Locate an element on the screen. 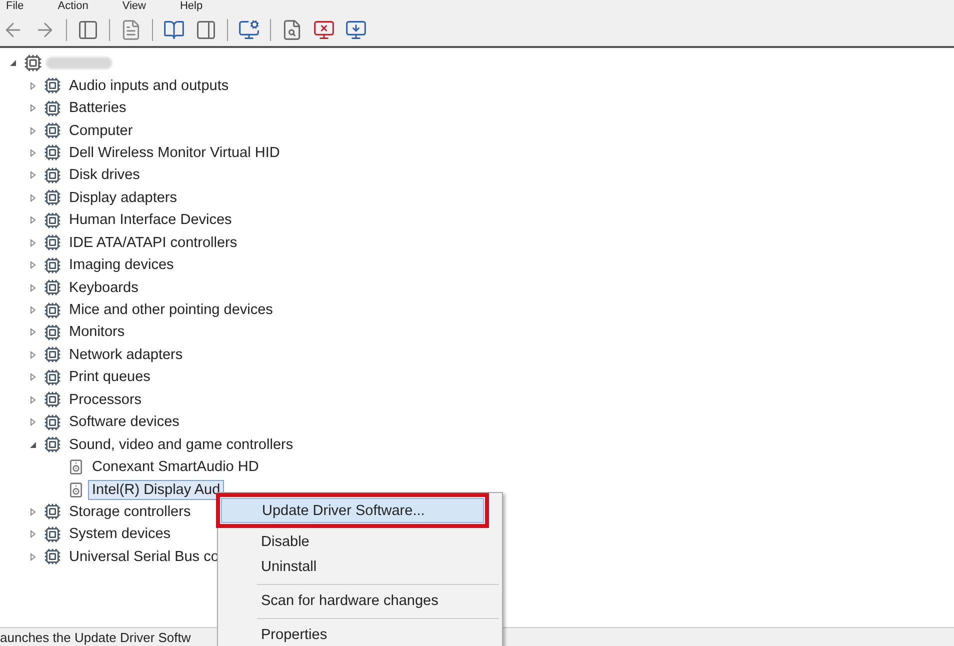 Image resolution: width=954 pixels, height=646 pixels. tree-item: Software devices is located at coordinates (124, 422).